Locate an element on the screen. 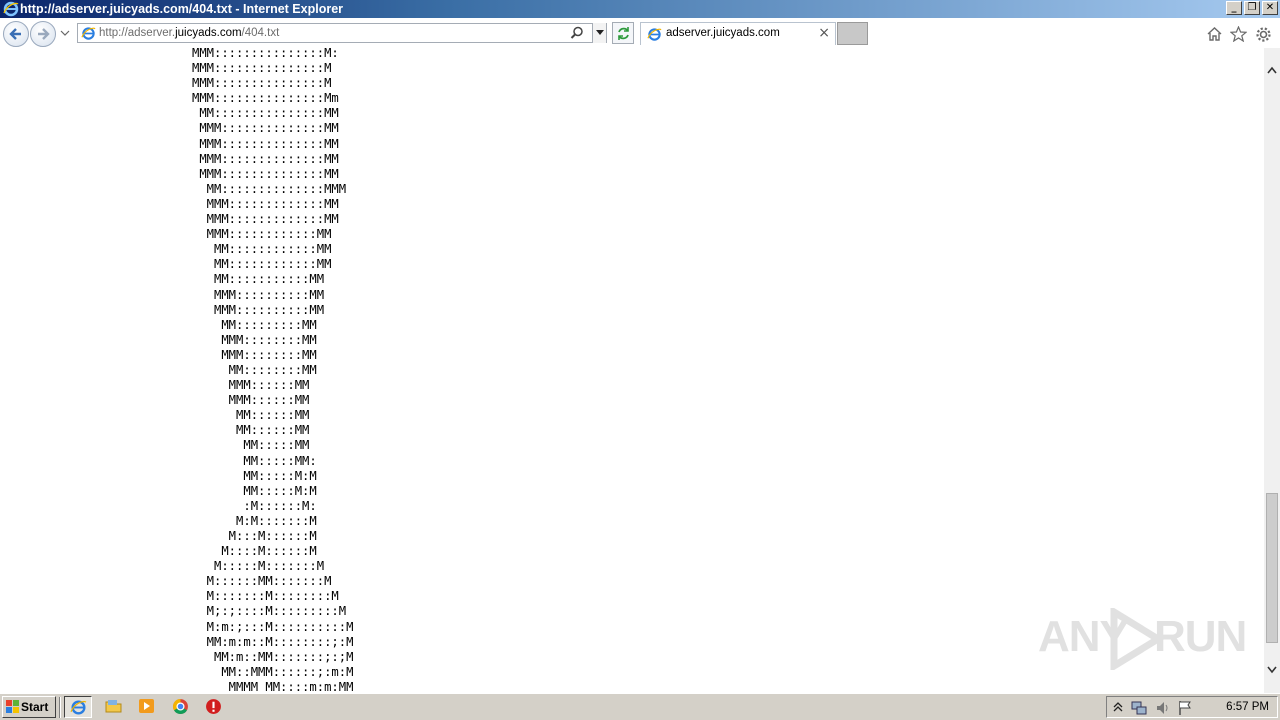  tab-close-button: × is located at coordinates (824, 33).